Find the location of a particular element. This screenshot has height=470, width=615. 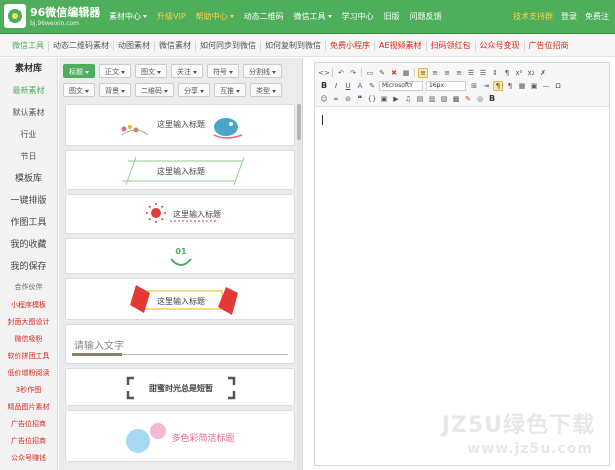

background-icon: ▧ is located at coordinates (444, 99).